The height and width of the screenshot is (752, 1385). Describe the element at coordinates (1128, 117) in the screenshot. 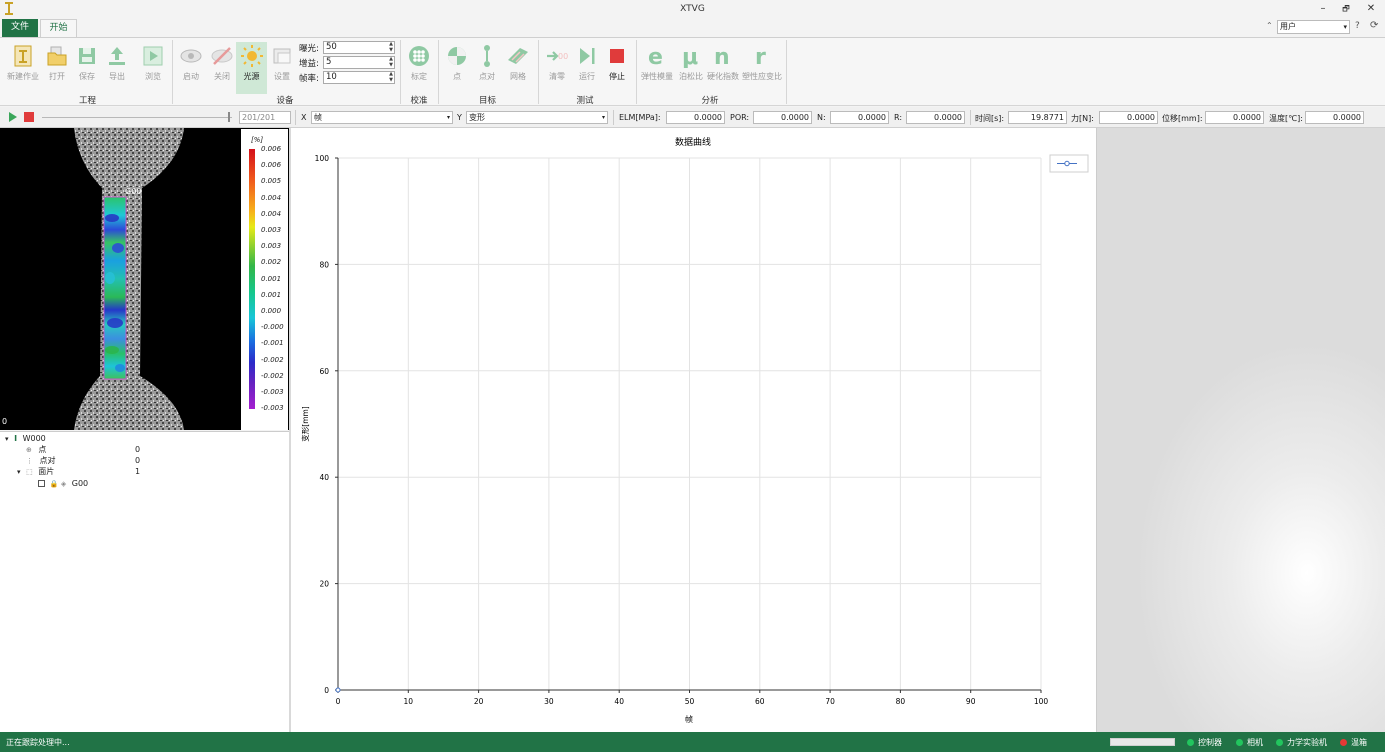

I see `force-value: 0.0000` at that location.